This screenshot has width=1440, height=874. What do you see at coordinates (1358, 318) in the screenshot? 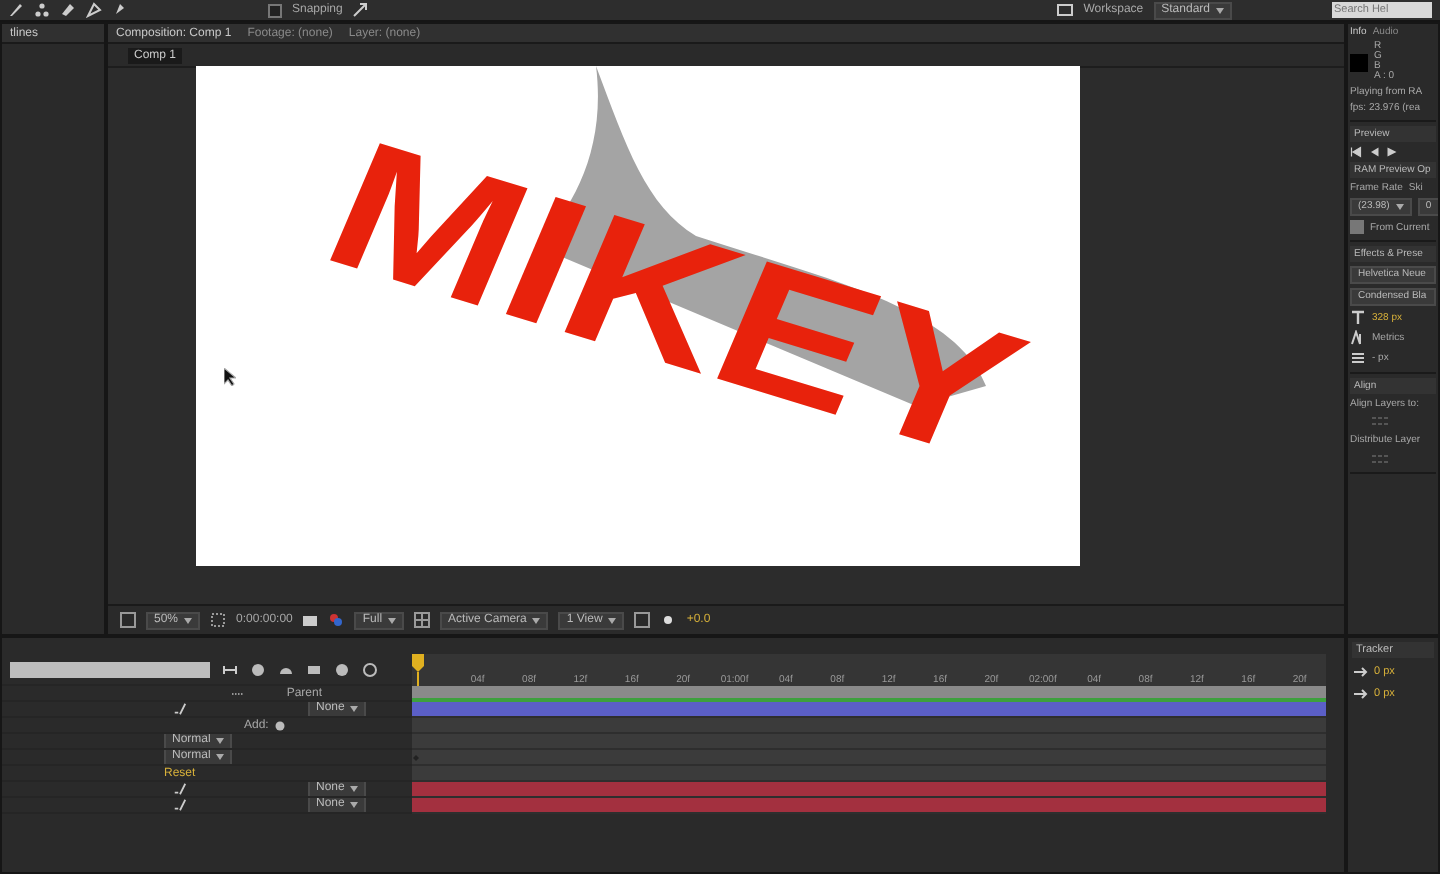
I see `font-size-icon` at bounding box center [1358, 318].